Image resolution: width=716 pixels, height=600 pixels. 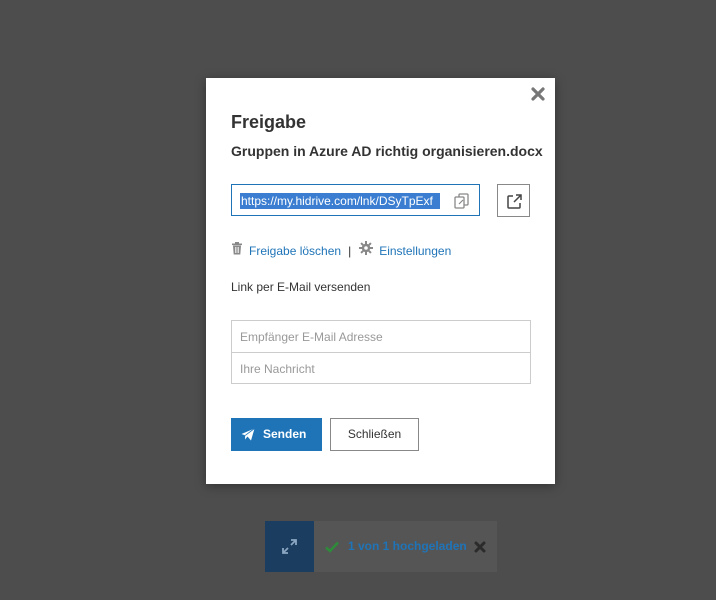 I want to click on share-link-text: https://my.hidrive.com/lnk/DSyTpExf, so click(x=340, y=201).